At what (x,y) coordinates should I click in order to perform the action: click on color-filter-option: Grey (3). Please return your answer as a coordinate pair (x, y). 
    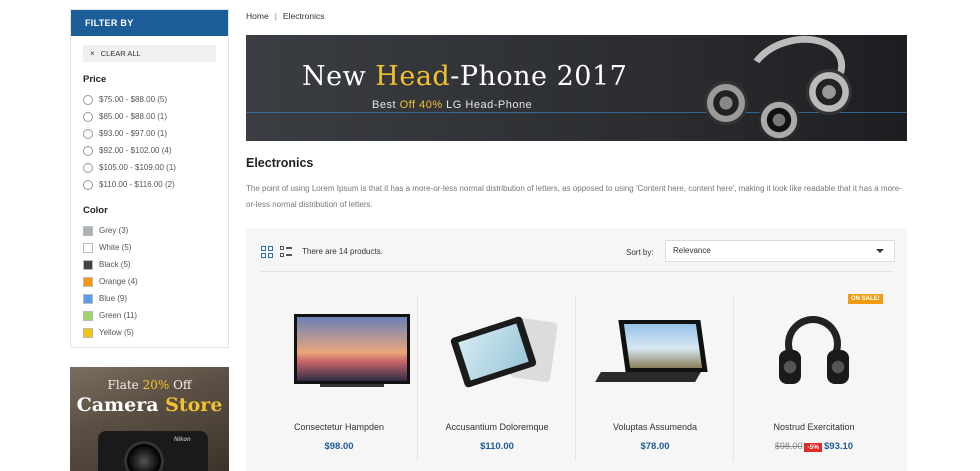
    Looking at the image, I should click on (155, 230).